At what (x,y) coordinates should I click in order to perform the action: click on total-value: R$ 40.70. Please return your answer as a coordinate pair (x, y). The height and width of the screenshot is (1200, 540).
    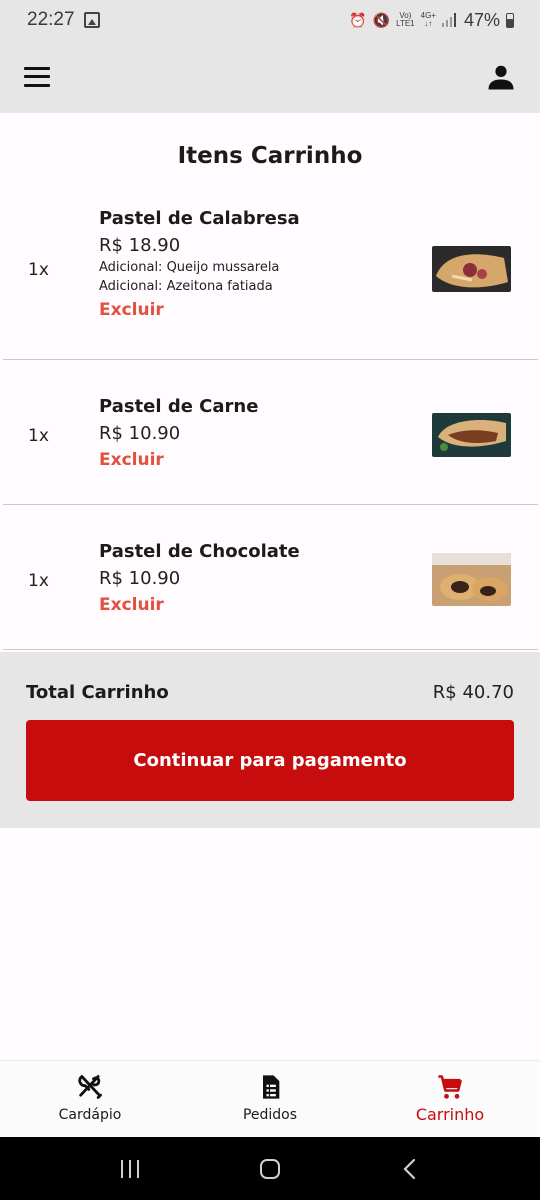
    Looking at the image, I should click on (473, 692).